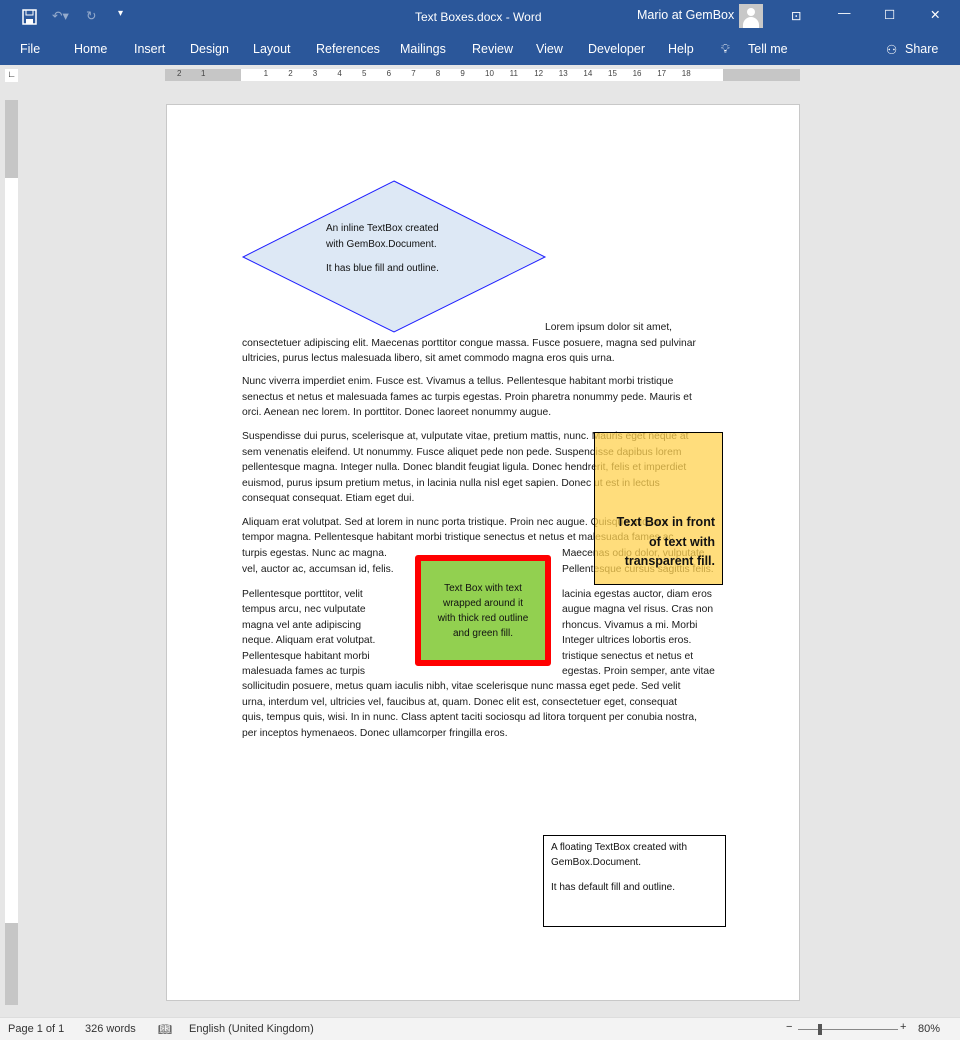 This screenshot has width=960, height=1040. I want to click on green-box-text: with thick red outline, so click(483, 618).